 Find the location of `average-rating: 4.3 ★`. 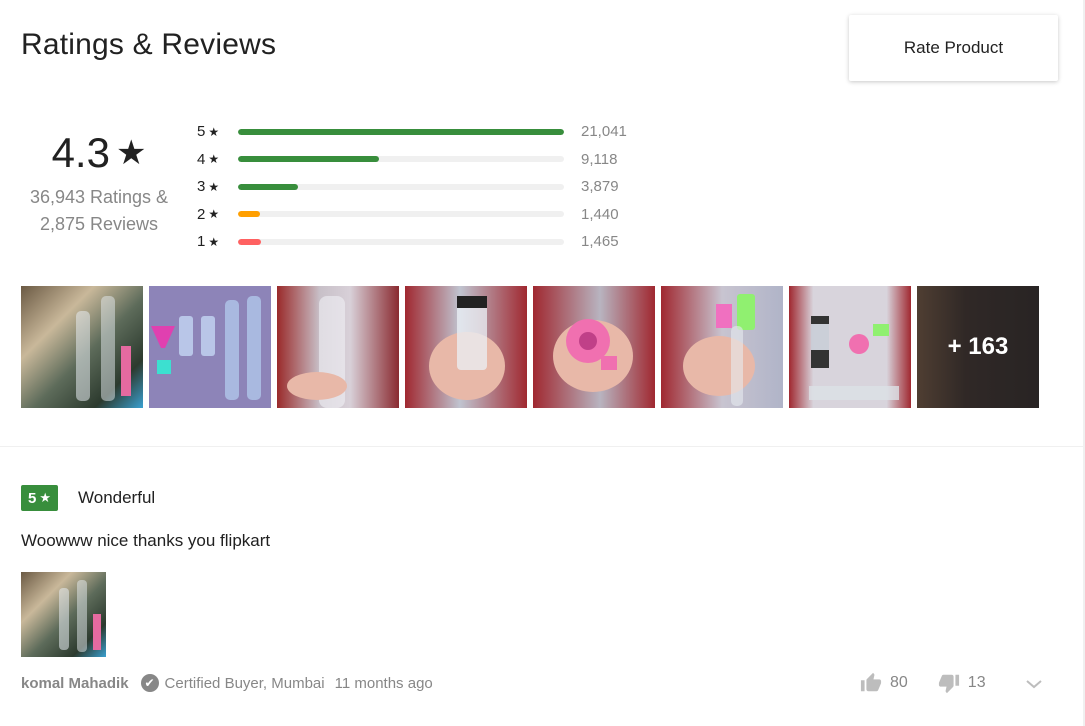

average-rating: 4.3 ★ is located at coordinates (99, 153).